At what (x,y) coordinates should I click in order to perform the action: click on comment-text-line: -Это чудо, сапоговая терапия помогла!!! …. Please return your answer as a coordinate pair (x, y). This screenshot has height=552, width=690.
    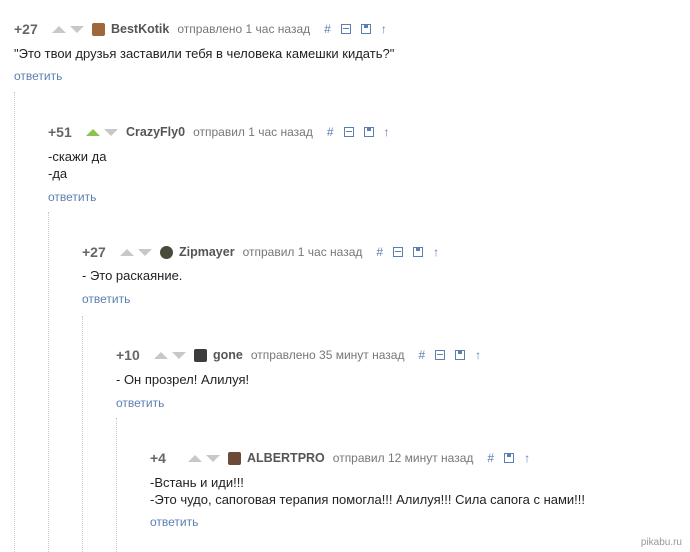
    Looking at the image, I should click on (368, 499).